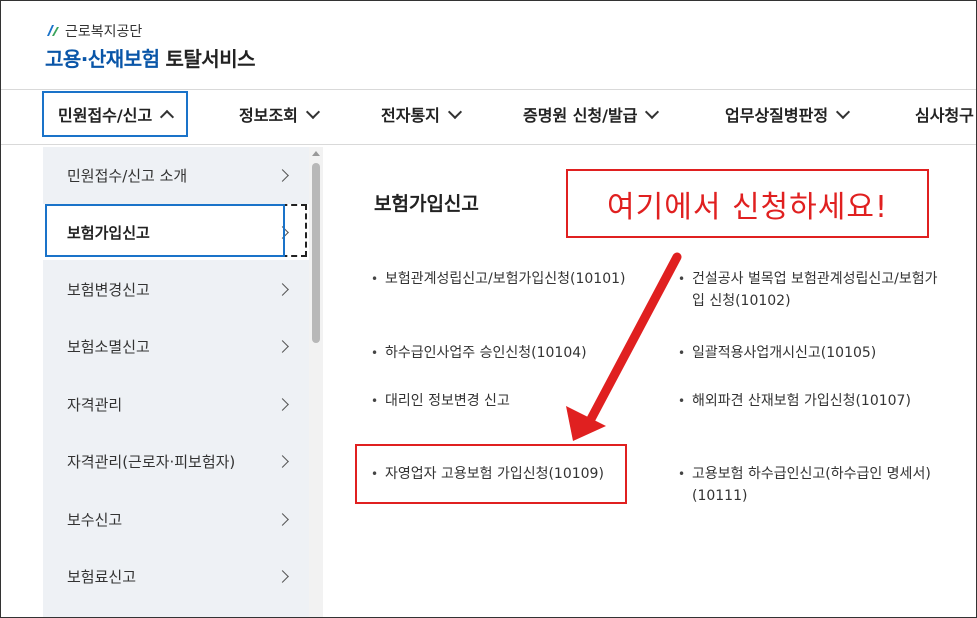 This screenshot has width=977, height=618. I want to click on sidebar-item-qualification-worker: 자격관리(근로자·피보험자), so click(176, 461).